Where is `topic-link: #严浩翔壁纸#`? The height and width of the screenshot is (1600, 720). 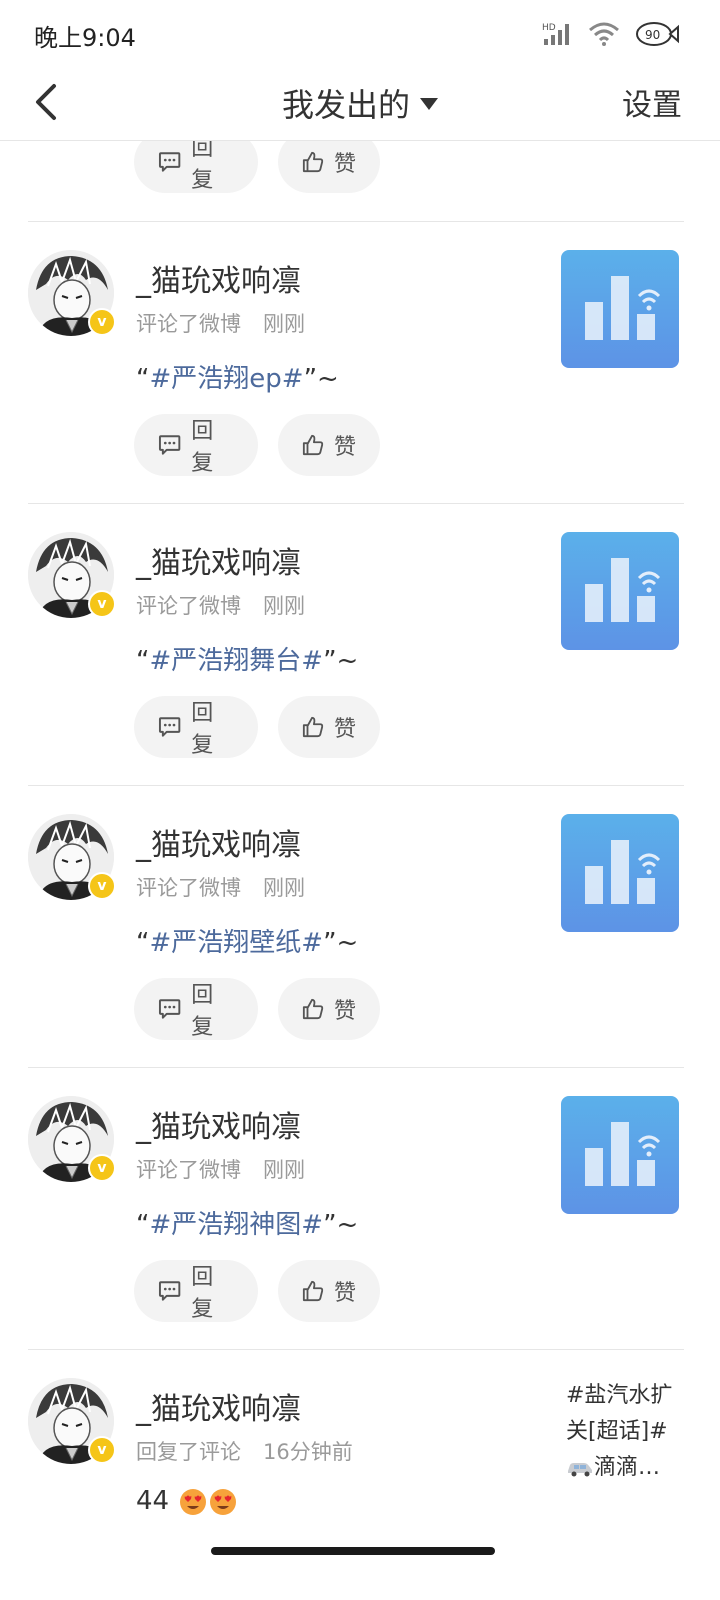 topic-link: #严浩翔壁纸# is located at coordinates (236, 943).